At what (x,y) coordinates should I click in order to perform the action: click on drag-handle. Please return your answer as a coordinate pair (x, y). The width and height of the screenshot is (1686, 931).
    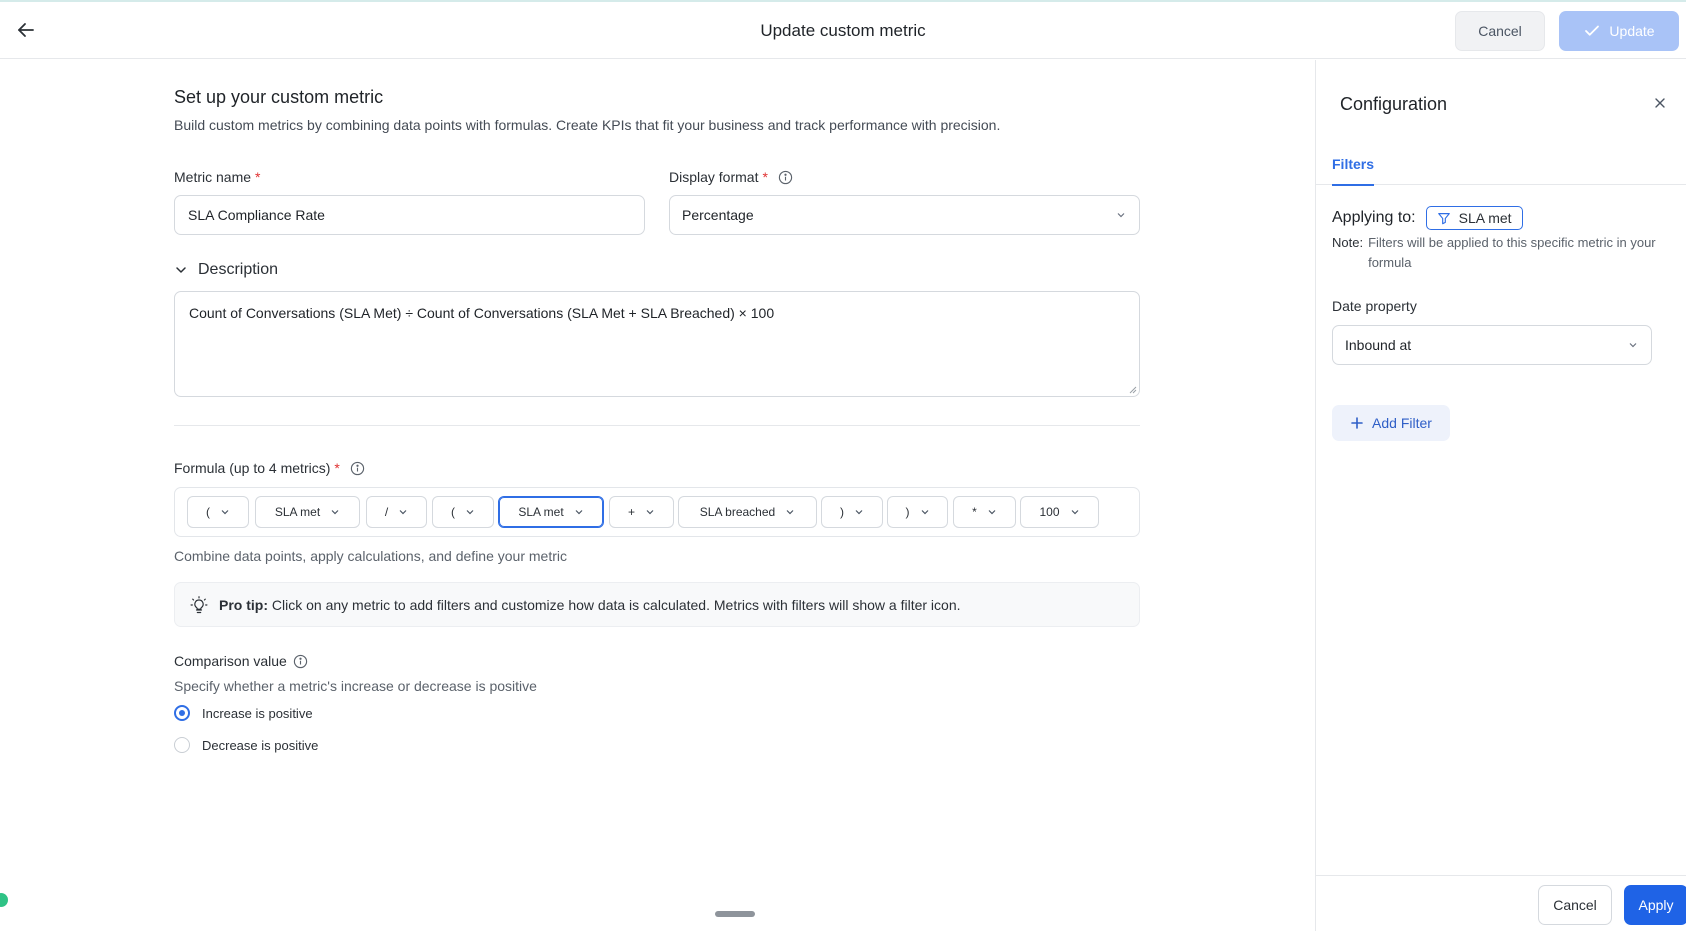
    Looking at the image, I should click on (735, 914).